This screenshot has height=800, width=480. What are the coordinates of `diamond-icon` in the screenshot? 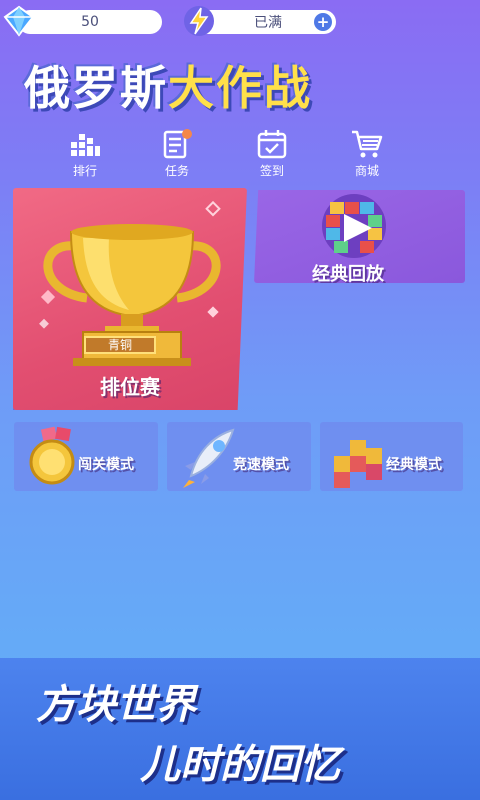 It's located at (19, 21).